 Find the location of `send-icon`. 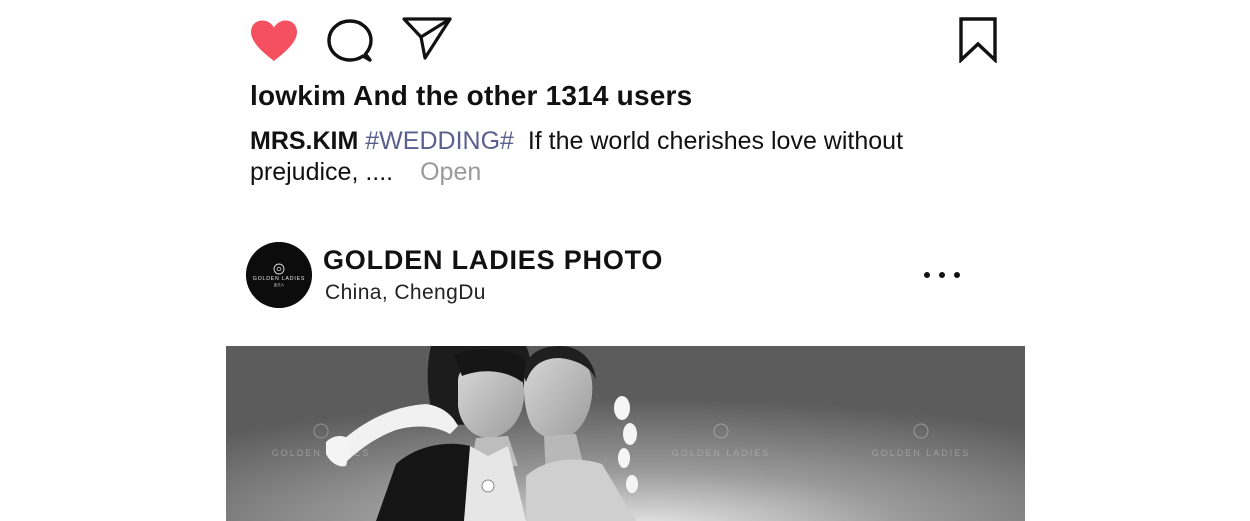

send-icon is located at coordinates (427, 38).